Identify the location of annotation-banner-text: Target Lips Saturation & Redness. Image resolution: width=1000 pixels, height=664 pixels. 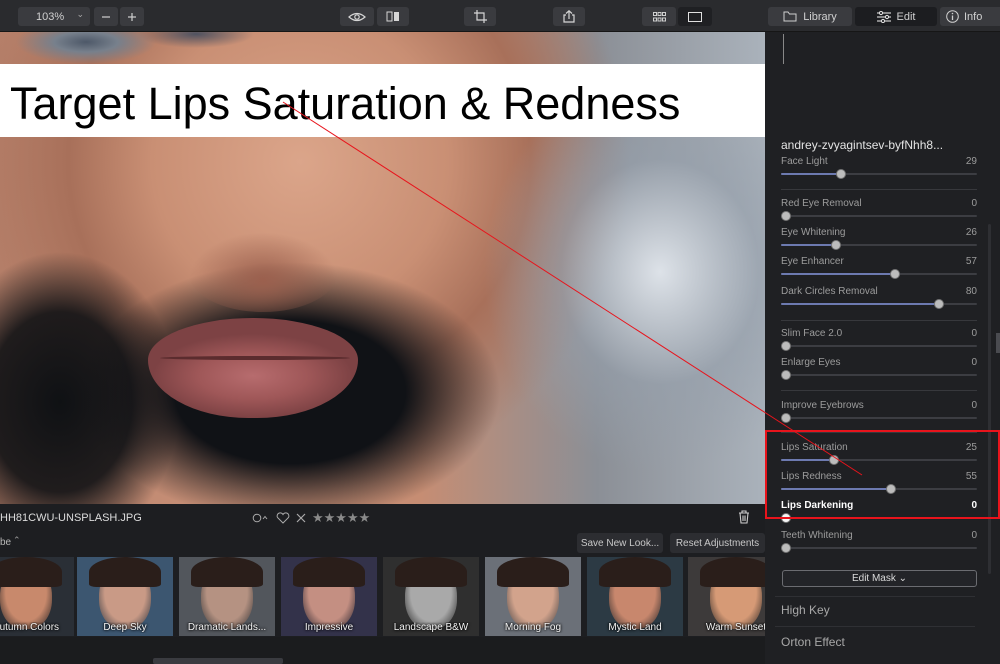
(345, 103).